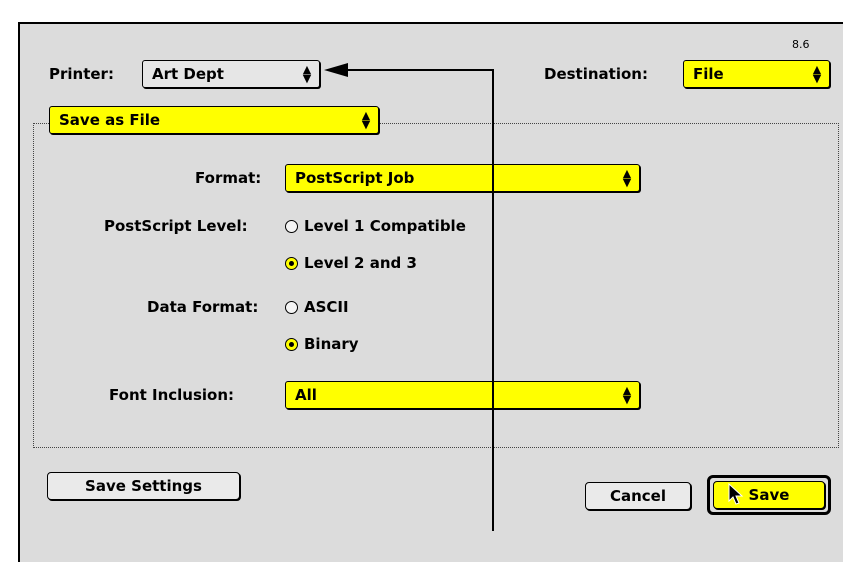 The image size is (847, 562). What do you see at coordinates (736, 494) in the screenshot?
I see `mouse-pointer-icon` at bounding box center [736, 494].